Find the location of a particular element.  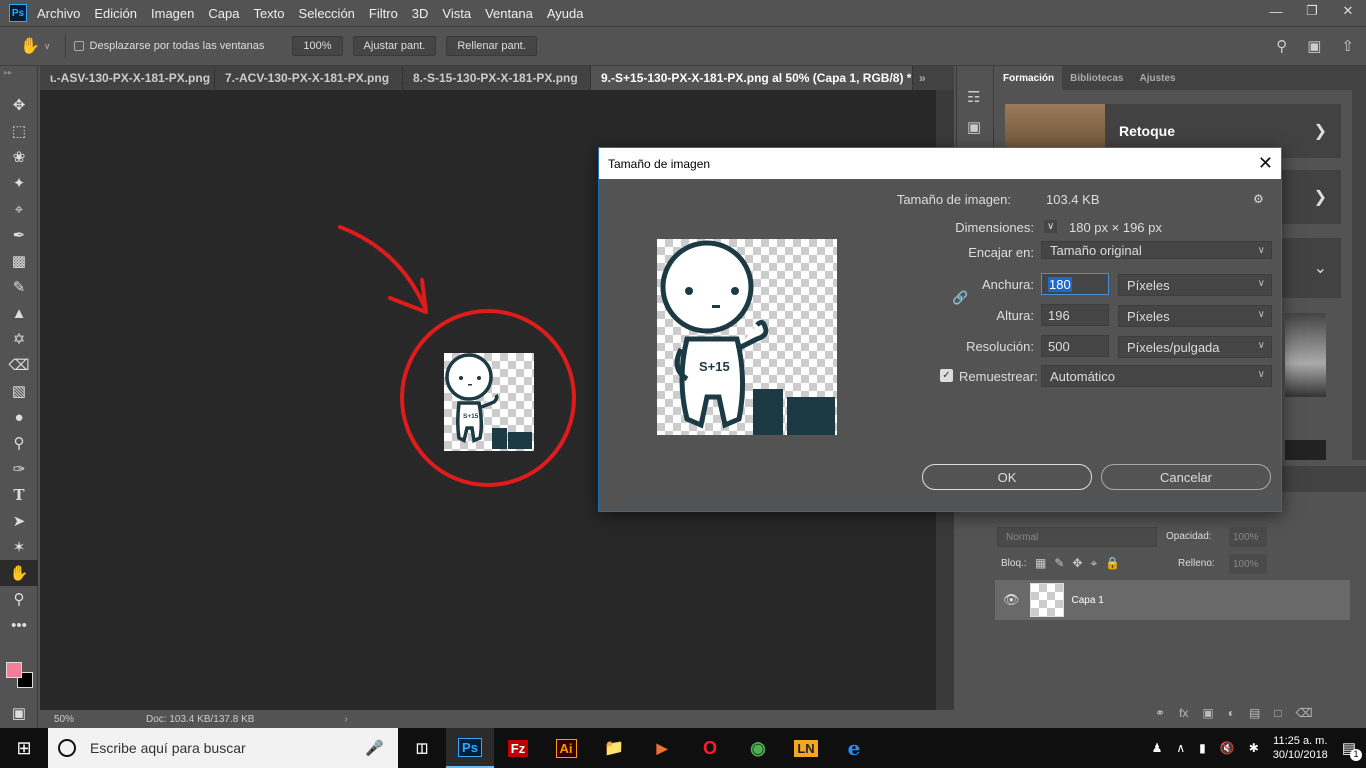

quick-select-tool-icon: ✦ is located at coordinates (19, 183).